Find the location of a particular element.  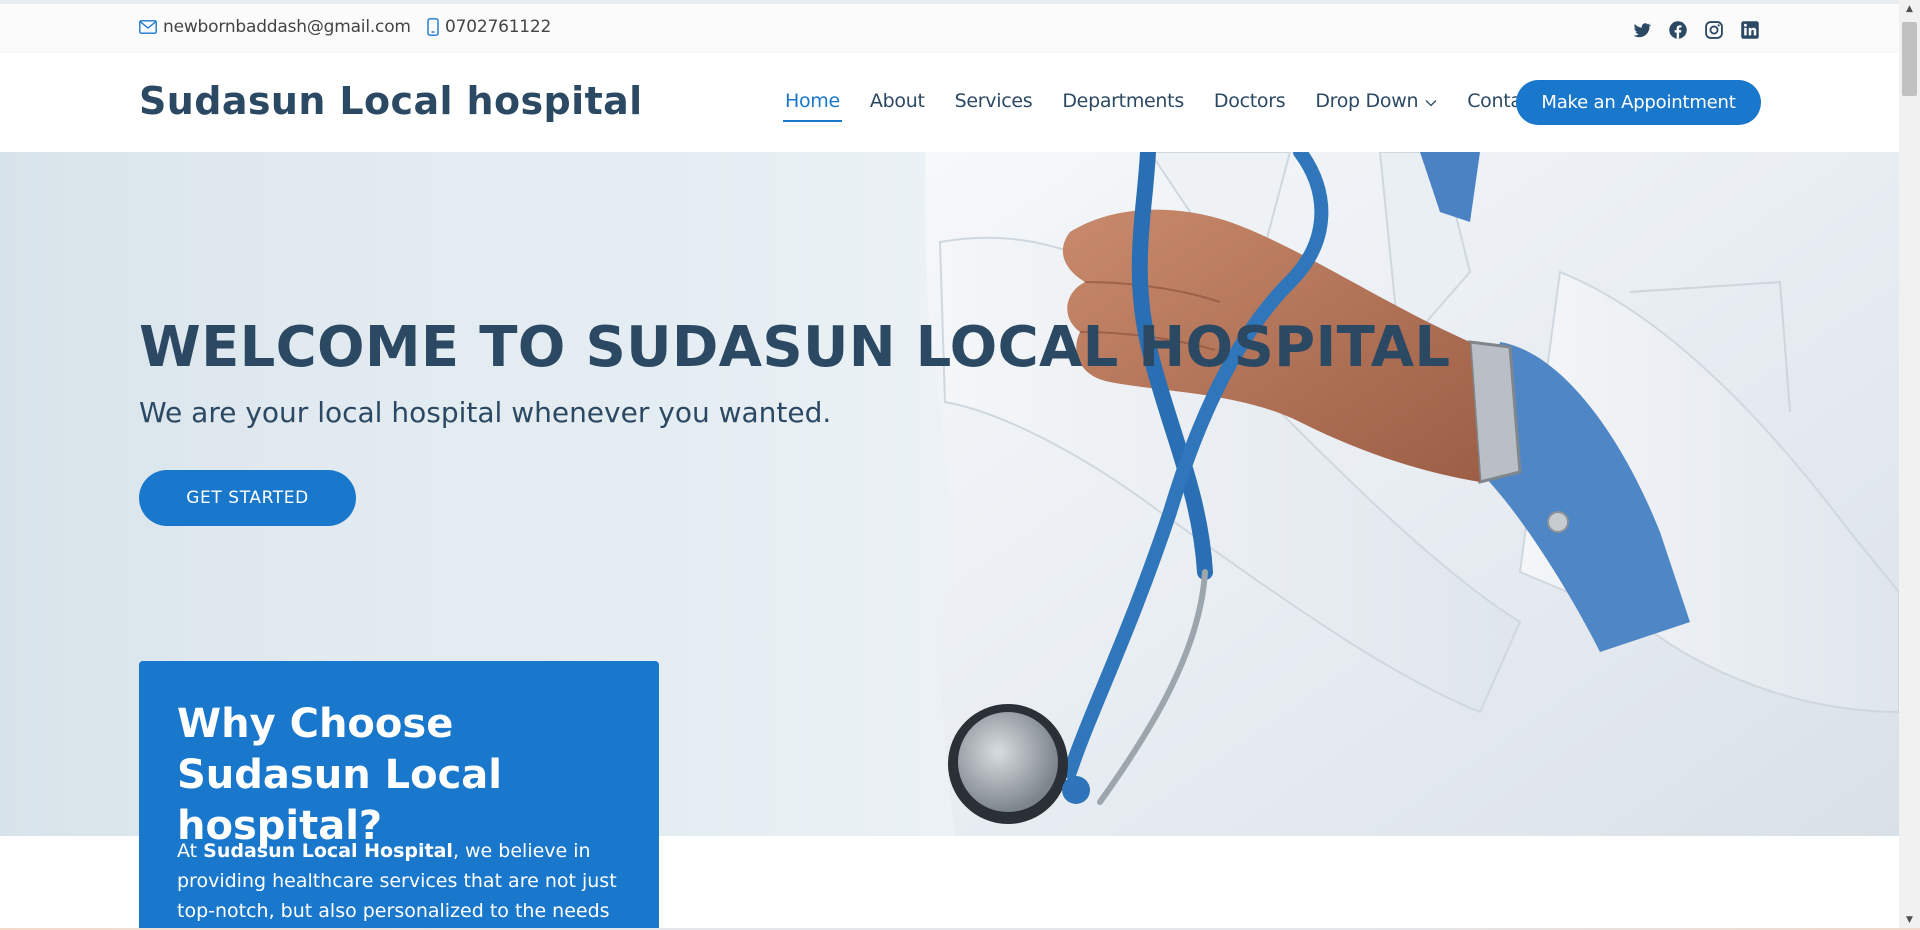

why-choose-title: Why Choose Sudasun Local hospital? is located at coordinates (339, 775).